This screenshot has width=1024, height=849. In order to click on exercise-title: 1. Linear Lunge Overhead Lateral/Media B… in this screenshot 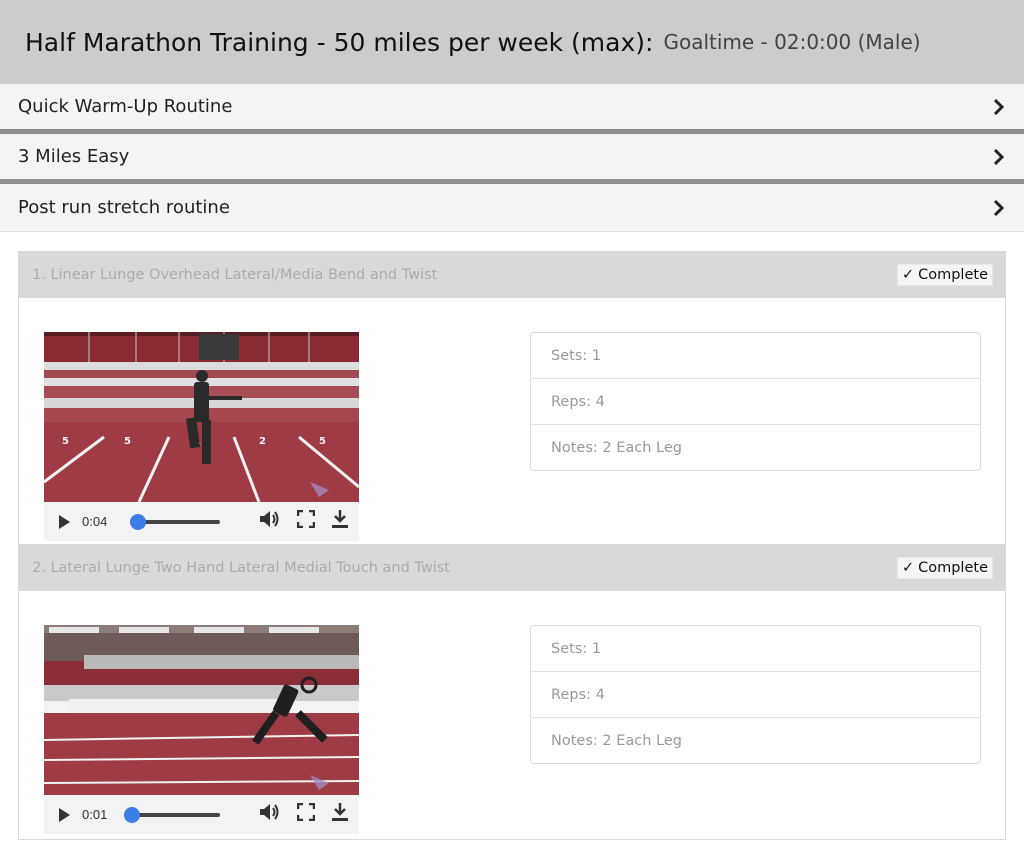, I will do `click(235, 275)`.